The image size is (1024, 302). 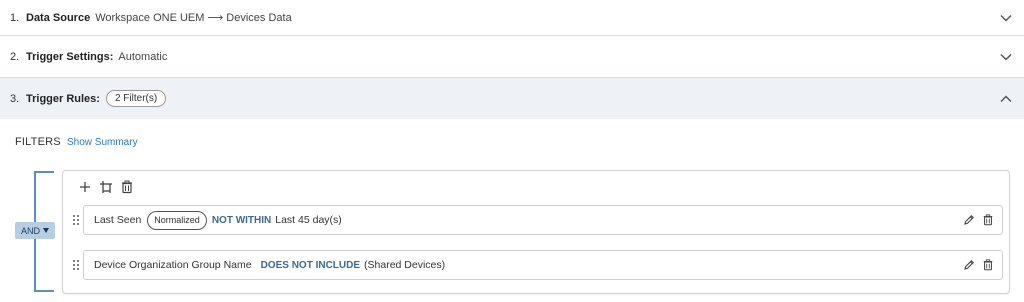 What do you see at coordinates (193, 18) in the screenshot?
I see `step-value: Workspace ONE UEM ⟶ Devices Data` at bounding box center [193, 18].